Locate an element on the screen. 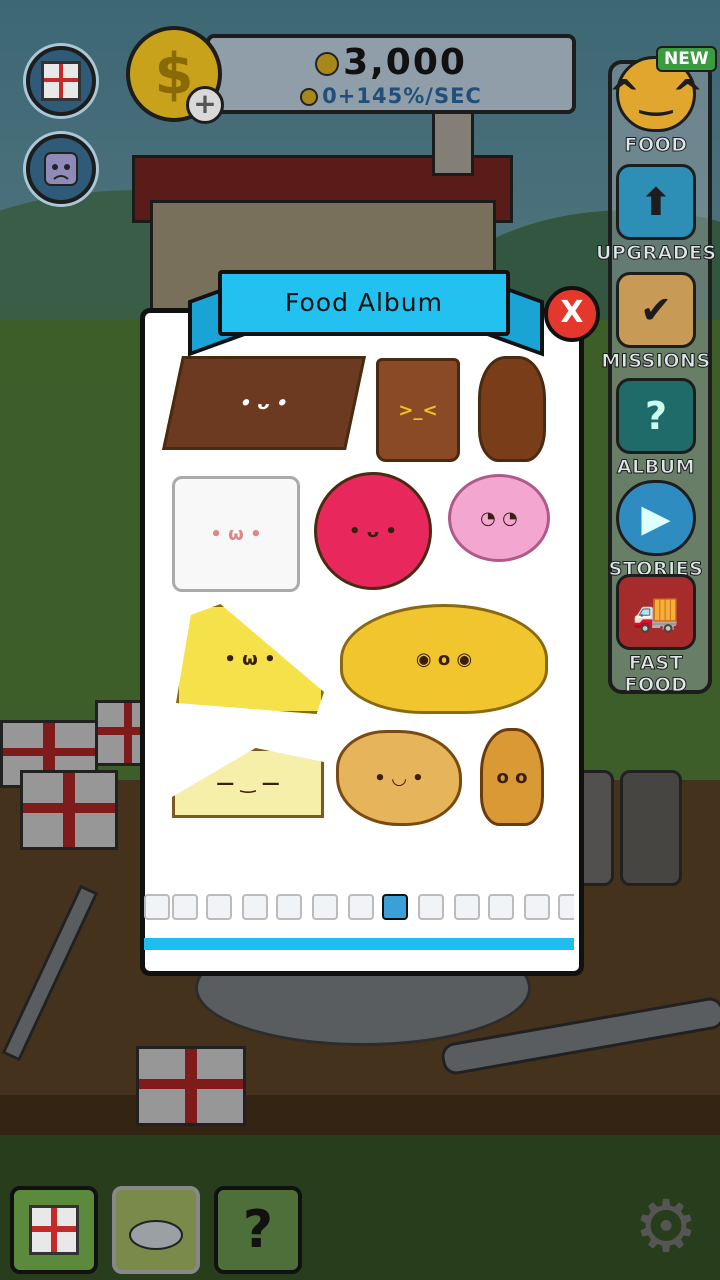 The image size is (720, 1280). gumball-icon: • ᴗ • is located at coordinates (373, 531).